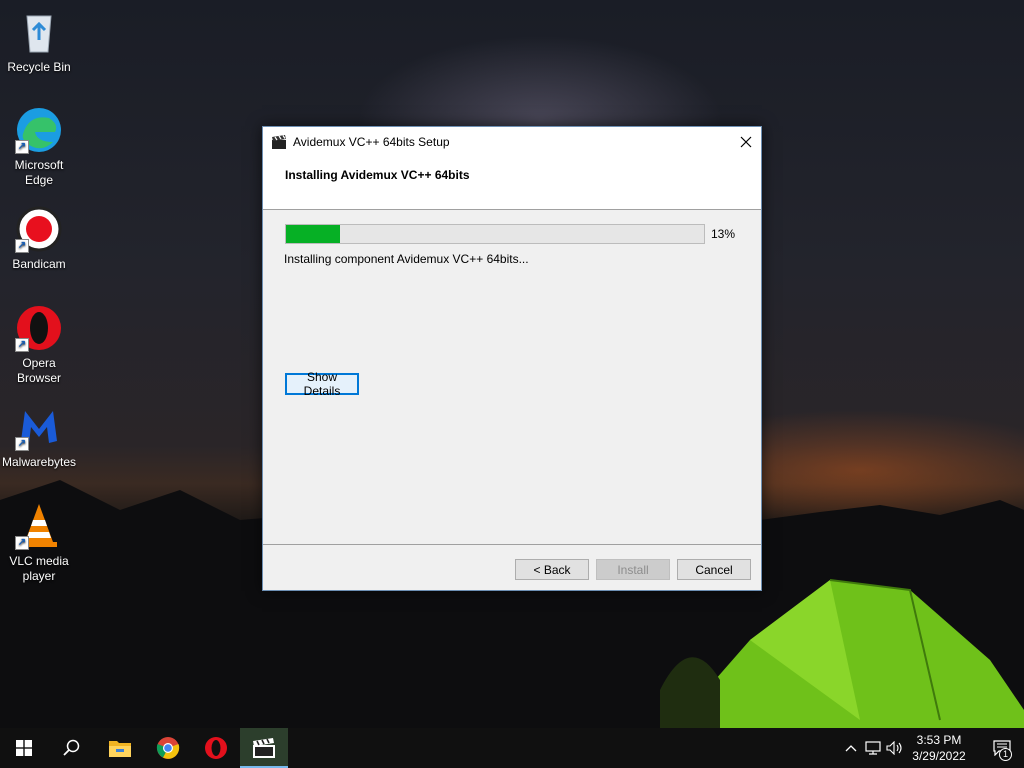 The image size is (1024, 768). What do you see at coordinates (842, 654) in the screenshot?
I see `tent-illustration` at bounding box center [842, 654].